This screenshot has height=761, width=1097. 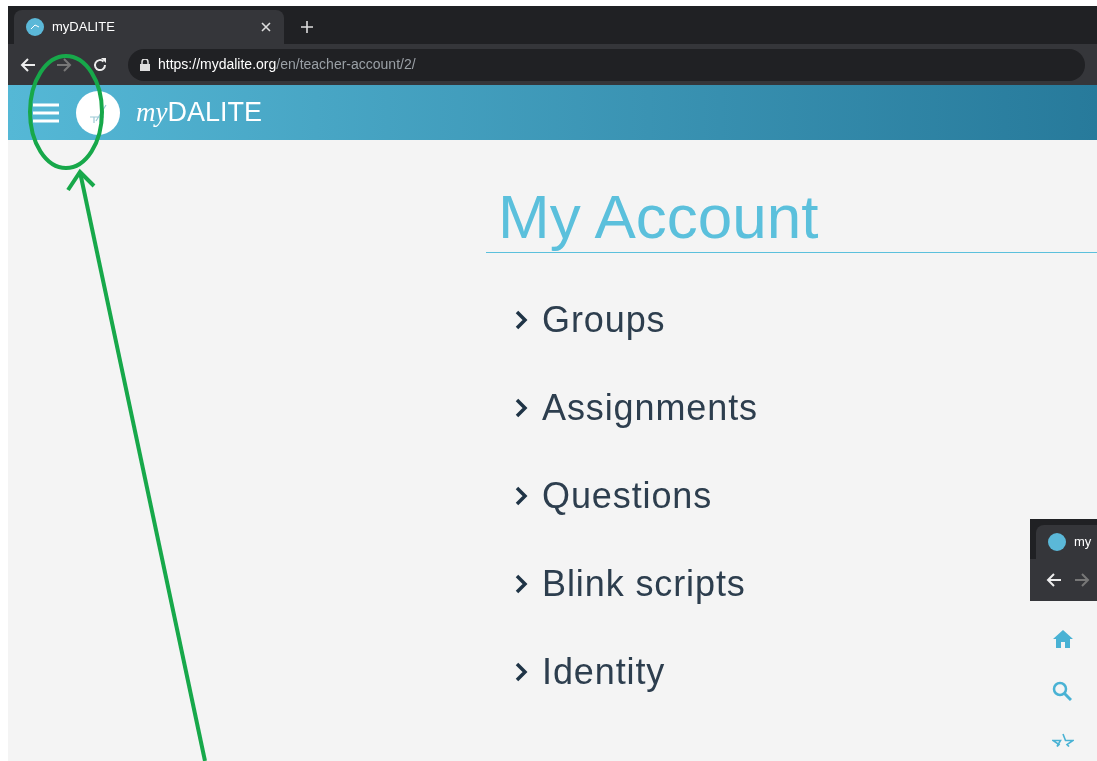 What do you see at coordinates (604, 319) in the screenshot?
I see `account-menu-link: Groups` at bounding box center [604, 319].